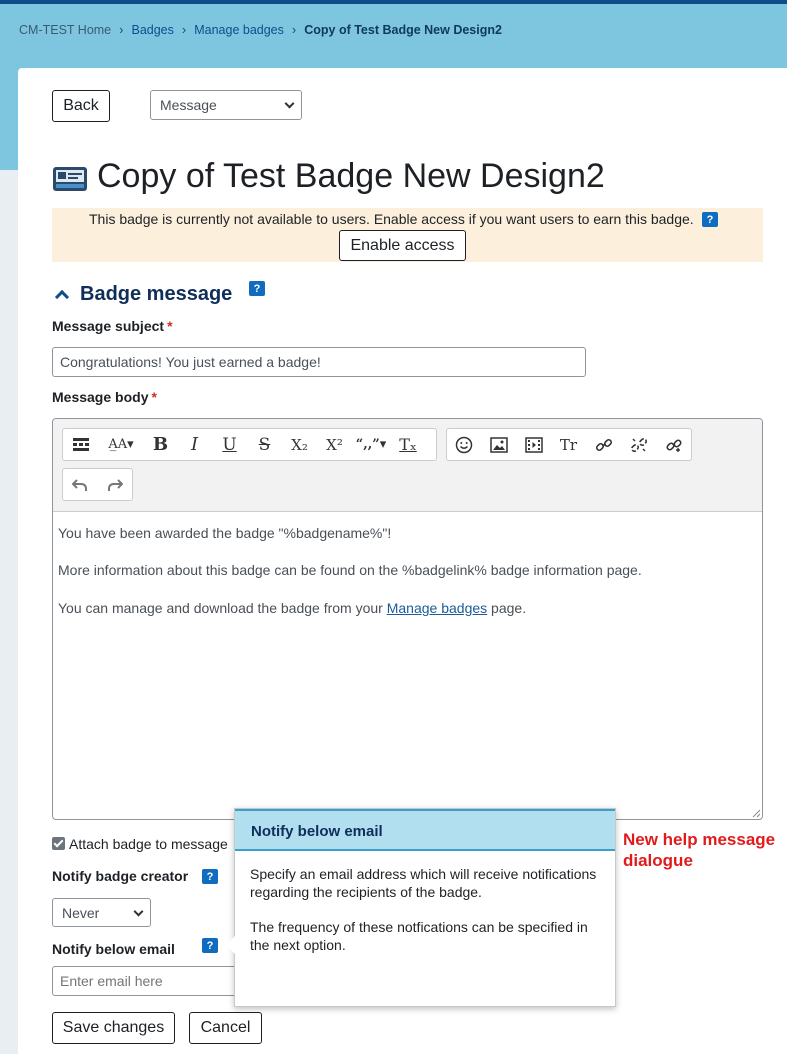 The image size is (787, 1054). Describe the element at coordinates (229, 444) in the screenshot. I see `underline-icon: U` at that location.